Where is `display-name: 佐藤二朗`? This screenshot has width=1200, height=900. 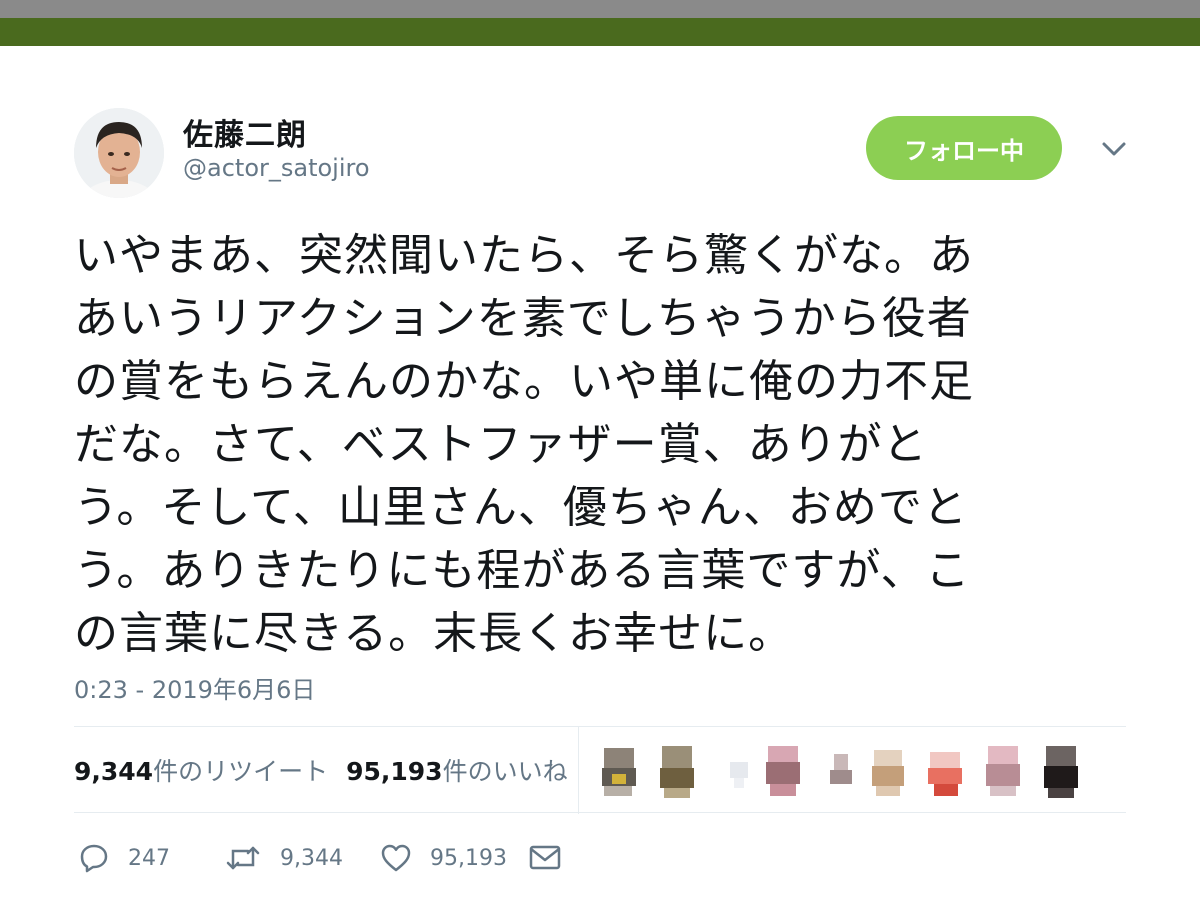
display-name: 佐藤二朗 is located at coordinates (245, 132).